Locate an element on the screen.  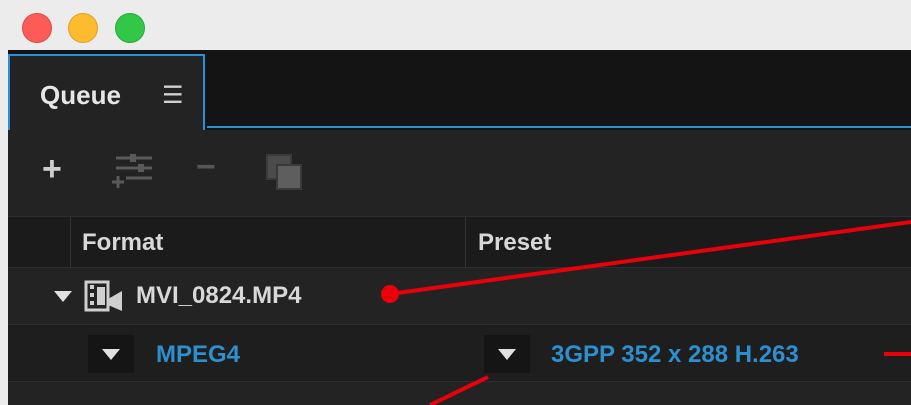
column-format-label: Format is located at coordinates (123, 242).